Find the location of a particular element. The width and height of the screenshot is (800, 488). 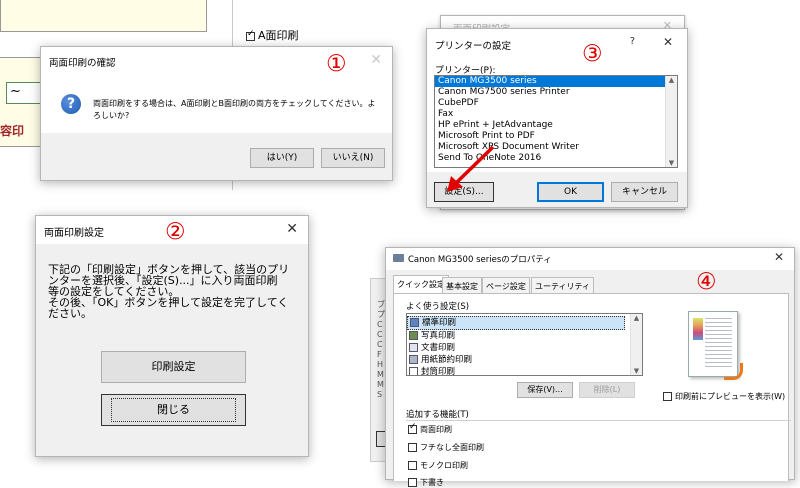

tab-page-setup: ページ設定 is located at coordinates (506, 285).